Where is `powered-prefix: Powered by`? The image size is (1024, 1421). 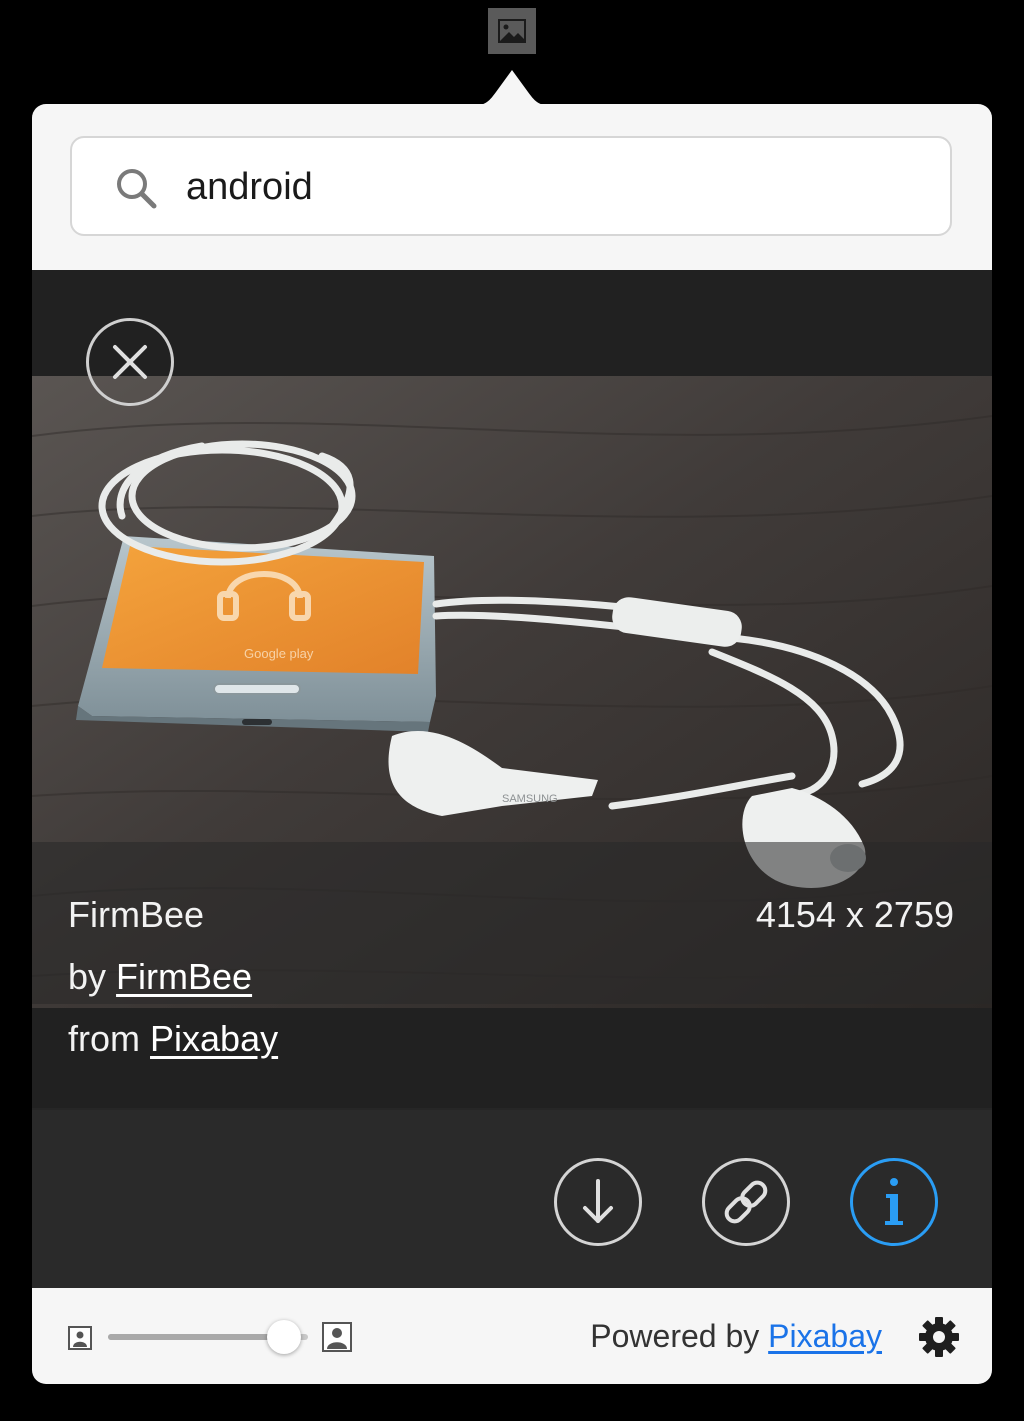
powered-prefix: Powered by is located at coordinates (675, 1336).